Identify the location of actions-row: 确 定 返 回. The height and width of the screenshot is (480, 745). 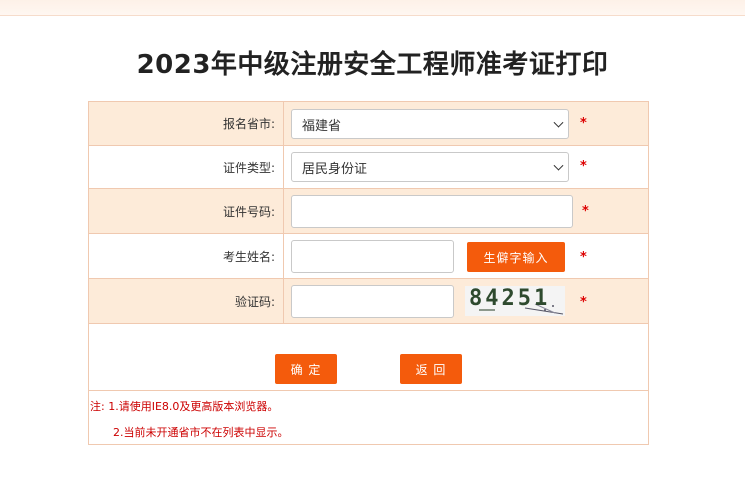
(368, 357).